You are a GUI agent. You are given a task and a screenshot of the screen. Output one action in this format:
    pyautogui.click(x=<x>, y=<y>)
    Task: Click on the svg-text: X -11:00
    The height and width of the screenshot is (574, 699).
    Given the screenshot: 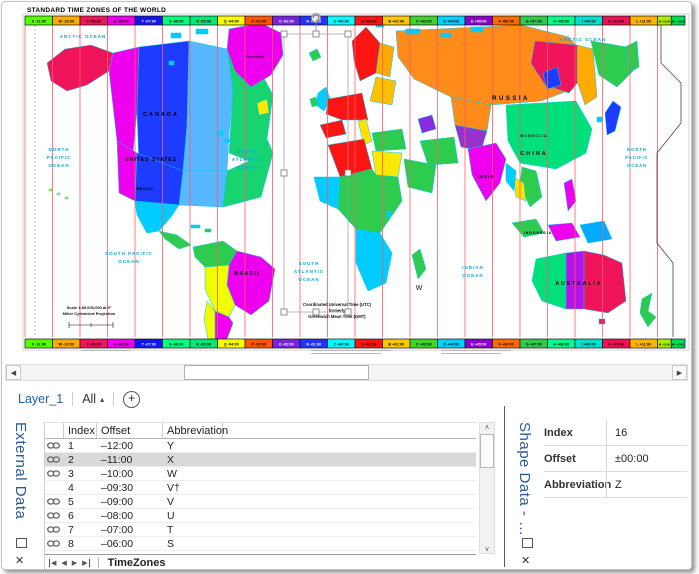 What is the action you would take?
    pyautogui.click(x=39, y=21)
    